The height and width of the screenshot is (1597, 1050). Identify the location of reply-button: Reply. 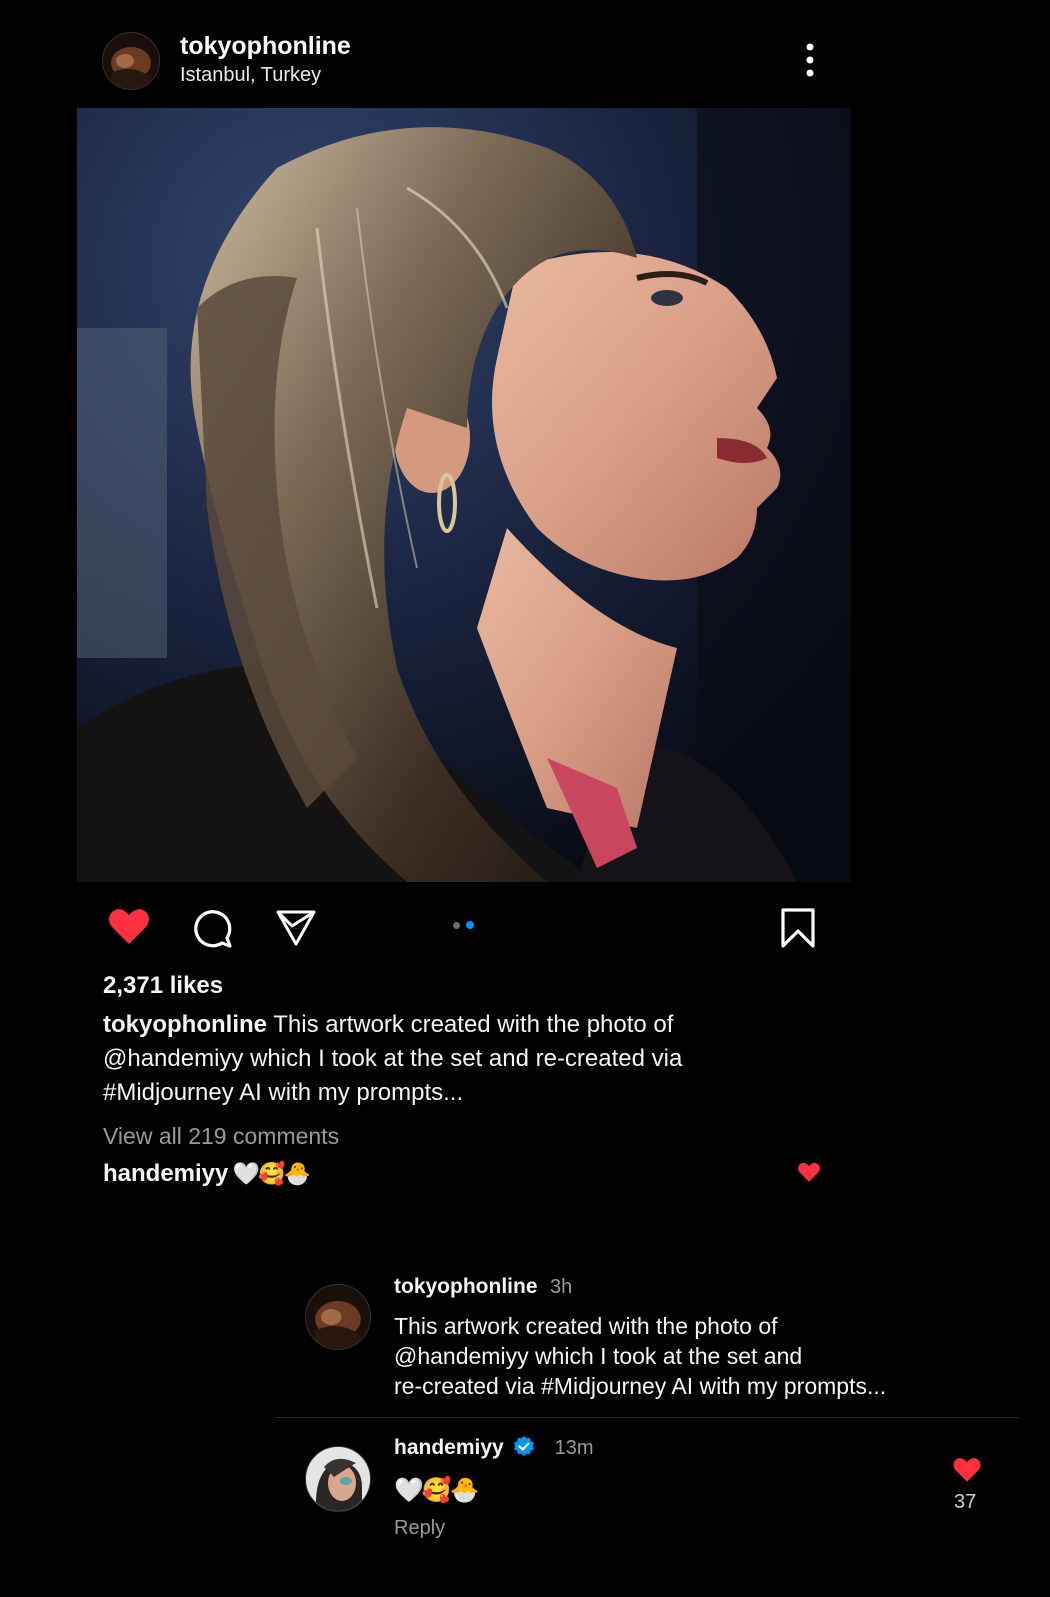
(419, 1528).